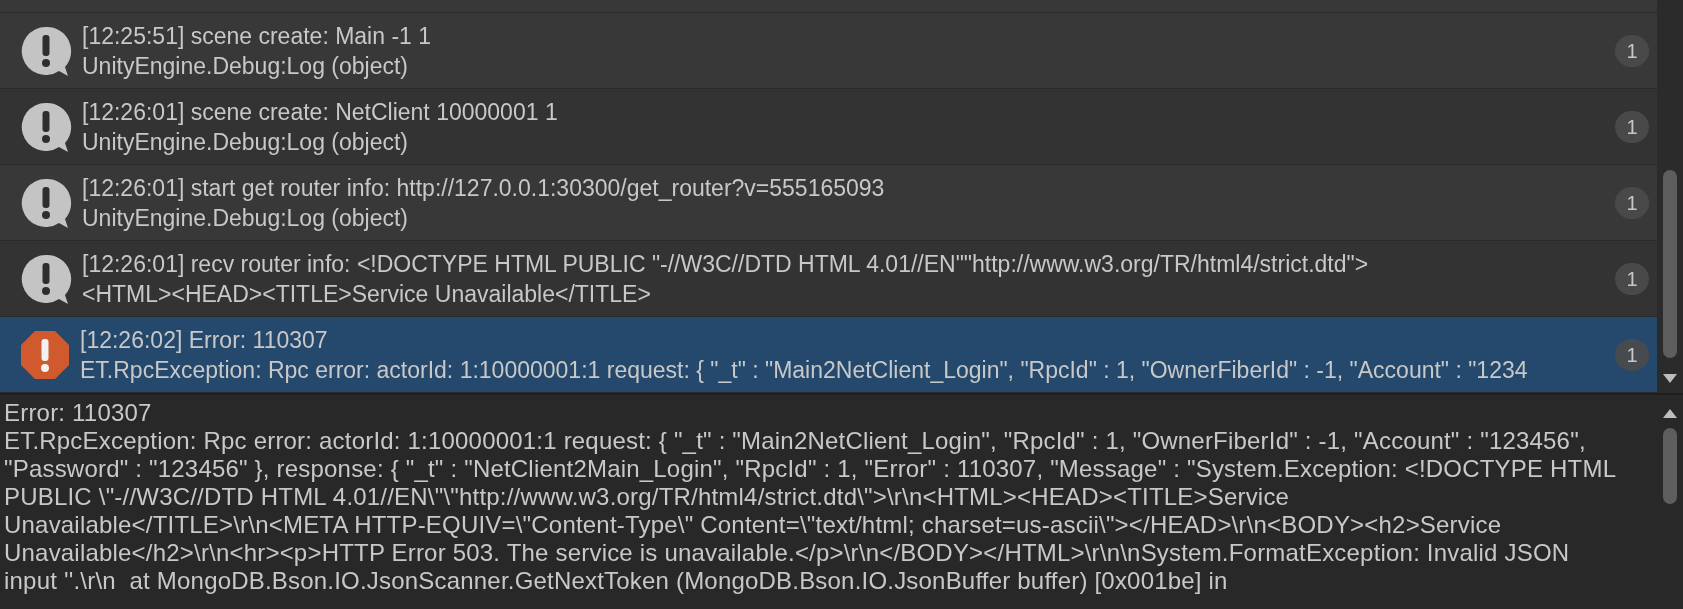 The image size is (1683, 609). I want to click on log-entry: [12:26:01] recv router info: <!DOCTYPE HTML PUBLIC "-//W3C//DTD HTML 4.01//EN""http://www.w3.org/TR/html4/strict.dtd"> <HTML><HEAD><TITLE>Service Unavailable</TITLE> 1, so click(828, 279).